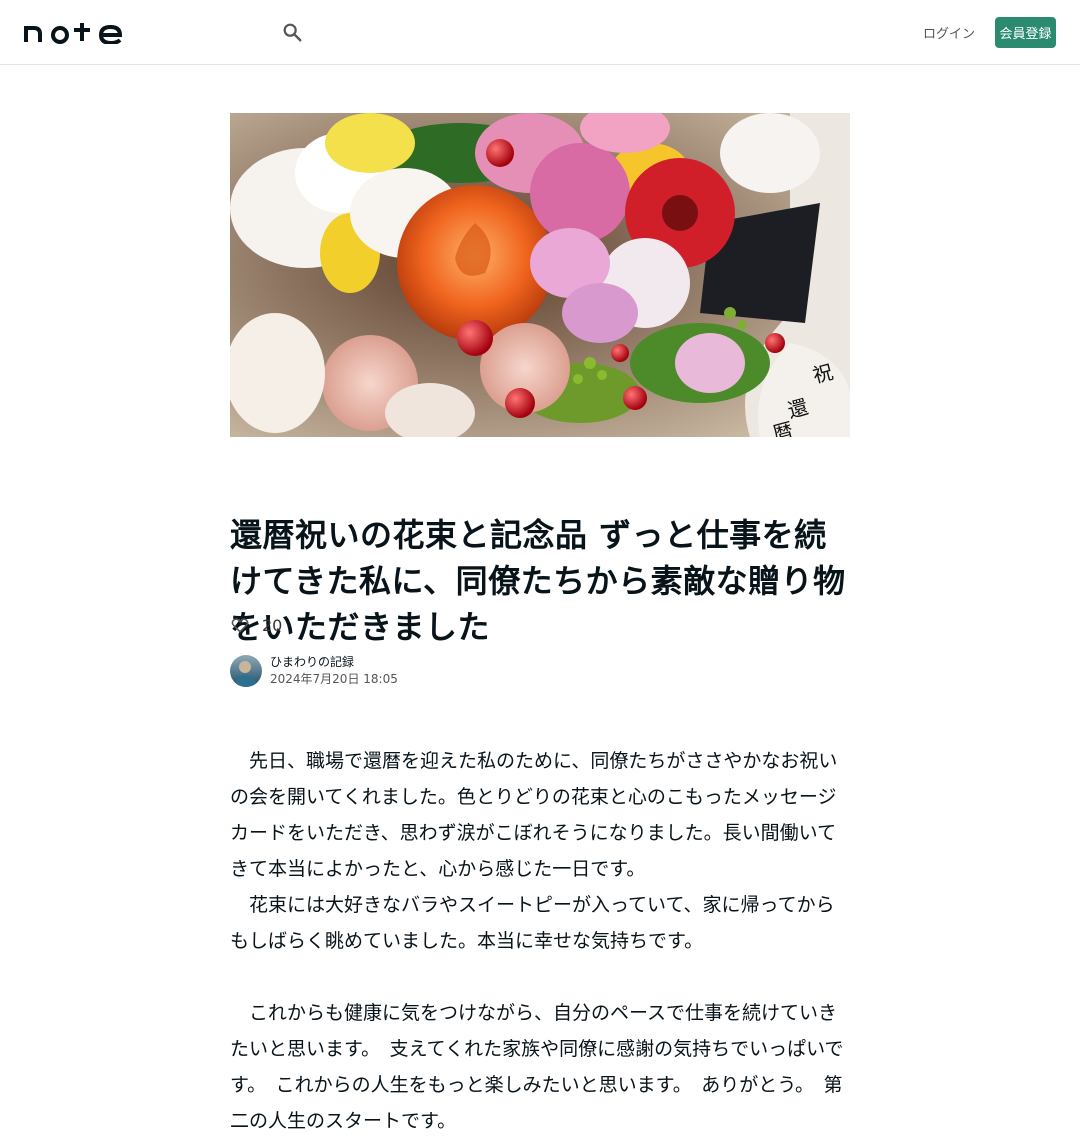 This screenshot has height=1139, width=1080. I want to click on like-area: 20, so click(256, 625).